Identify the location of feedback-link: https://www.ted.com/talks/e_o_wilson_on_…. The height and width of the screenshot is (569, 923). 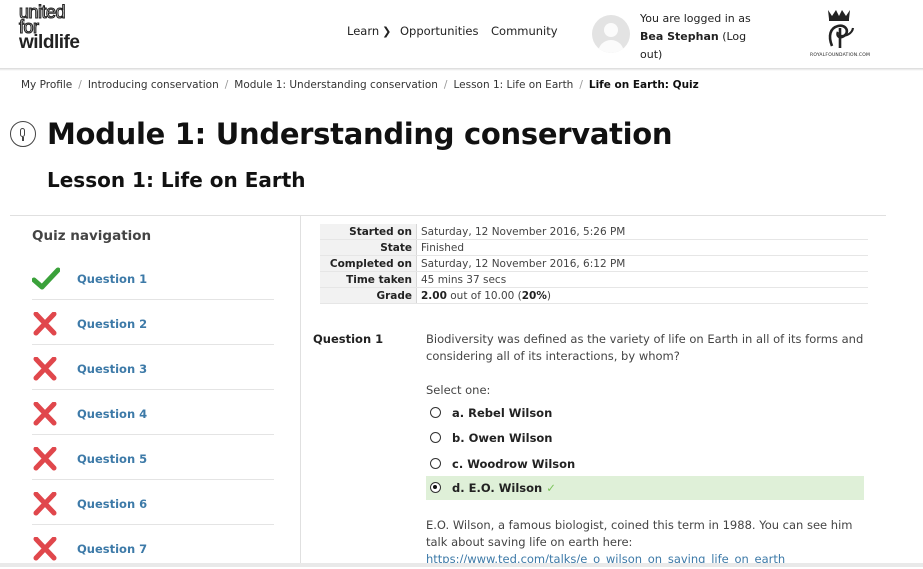
(605, 557).